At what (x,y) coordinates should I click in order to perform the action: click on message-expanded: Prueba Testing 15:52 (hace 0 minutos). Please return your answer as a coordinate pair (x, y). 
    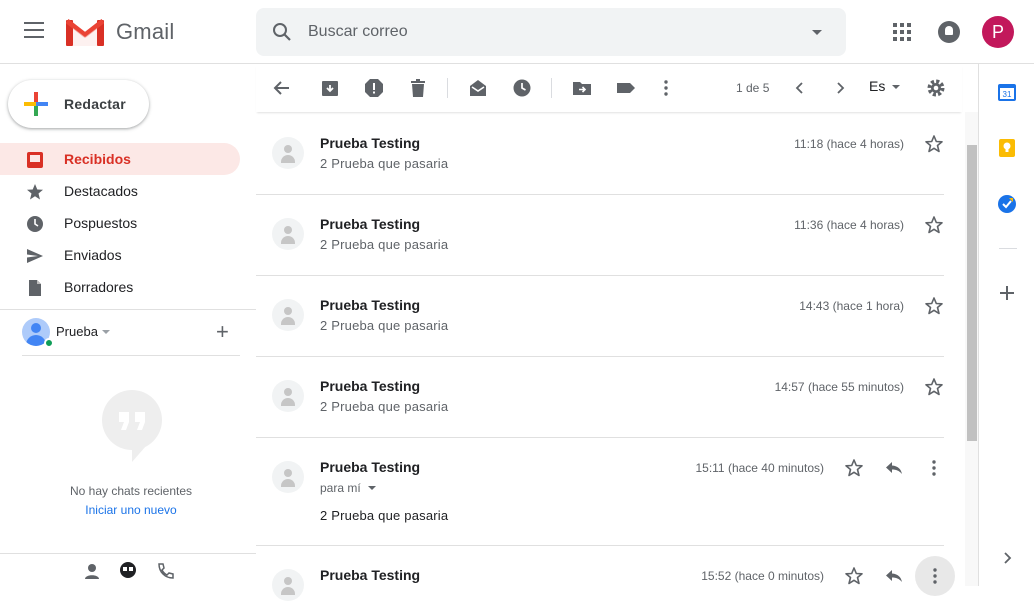
    Looking at the image, I should click on (600, 576).